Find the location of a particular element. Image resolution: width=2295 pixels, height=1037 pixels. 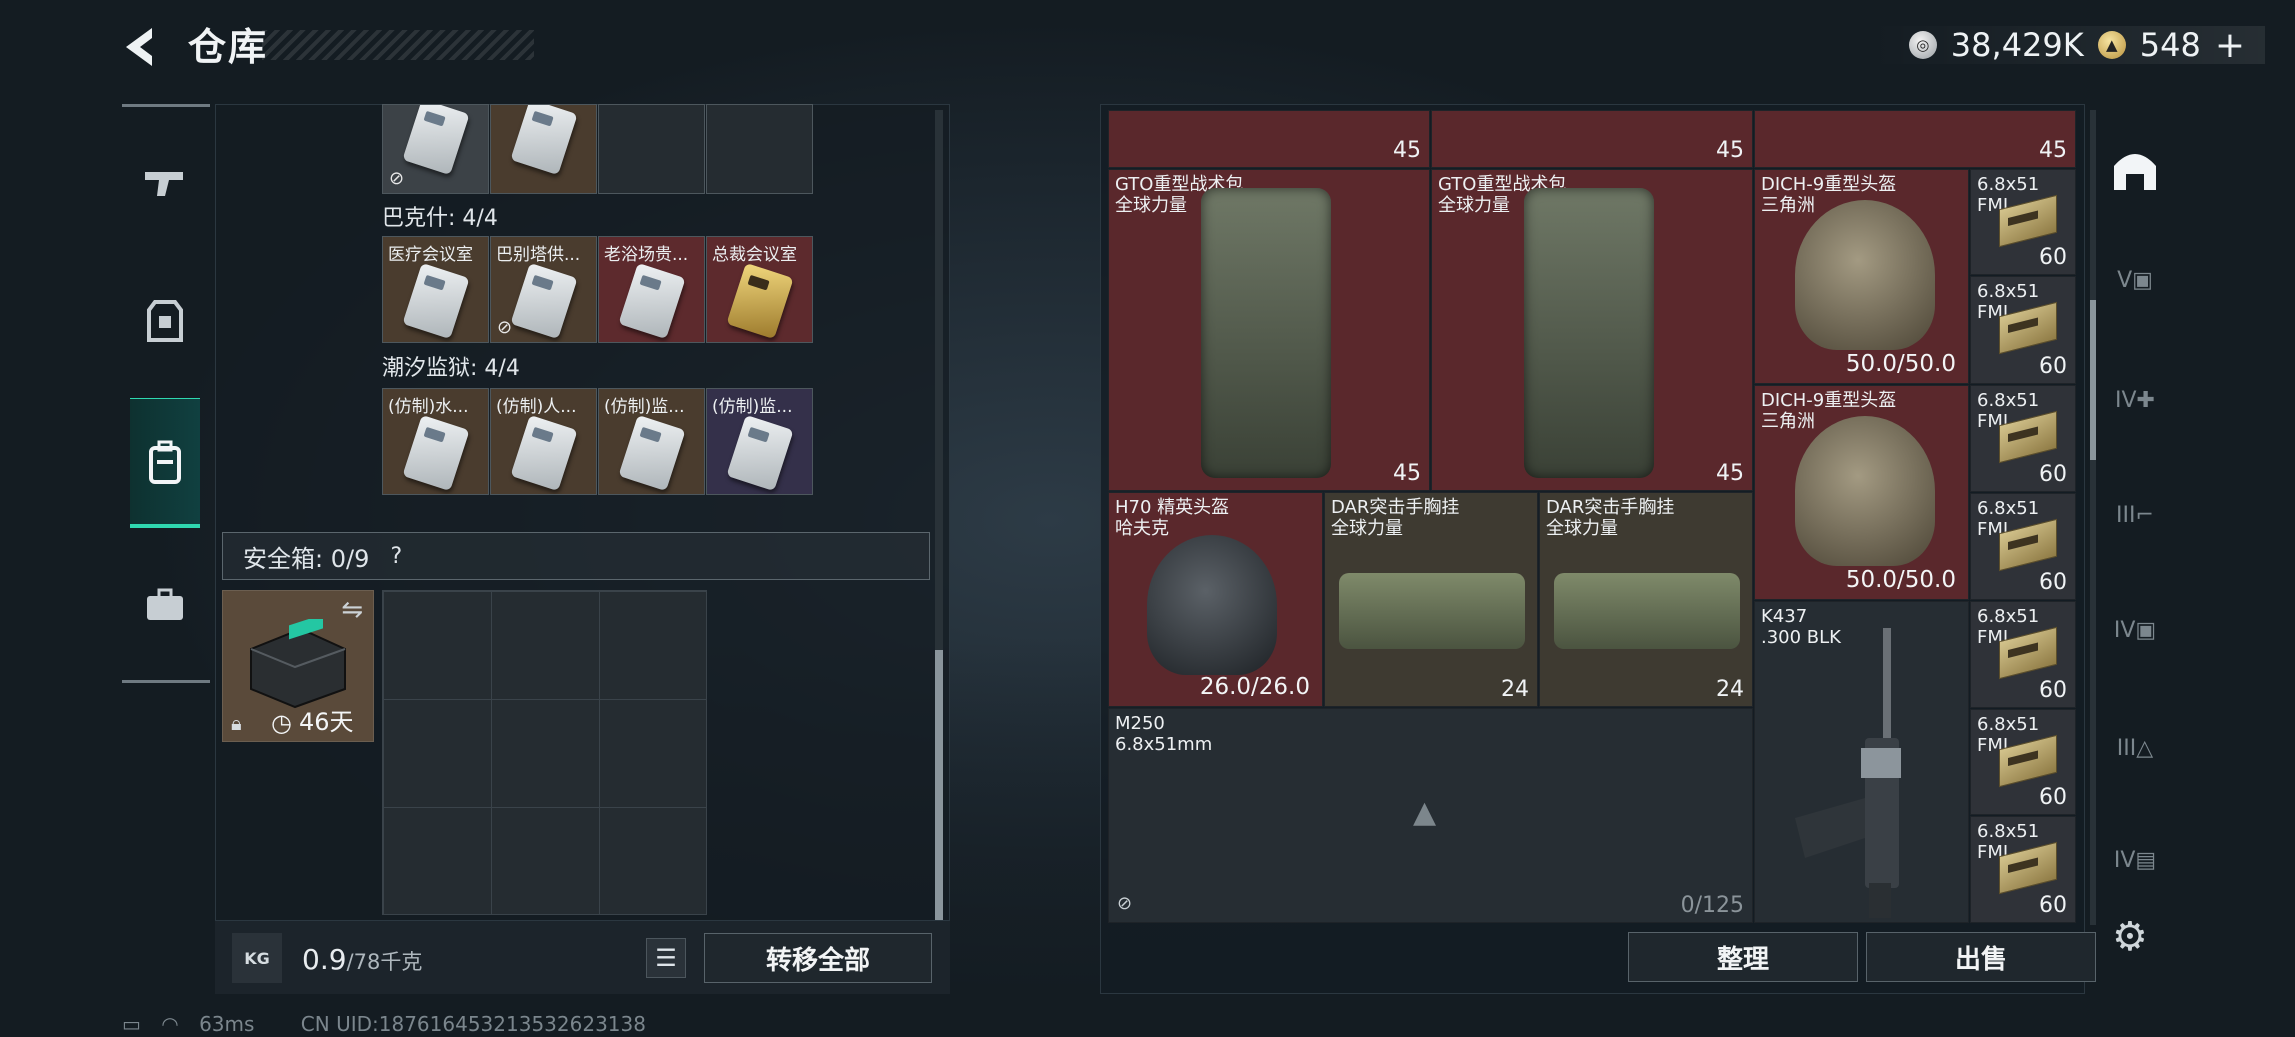

tab-case is located at coordinates (165, 605).